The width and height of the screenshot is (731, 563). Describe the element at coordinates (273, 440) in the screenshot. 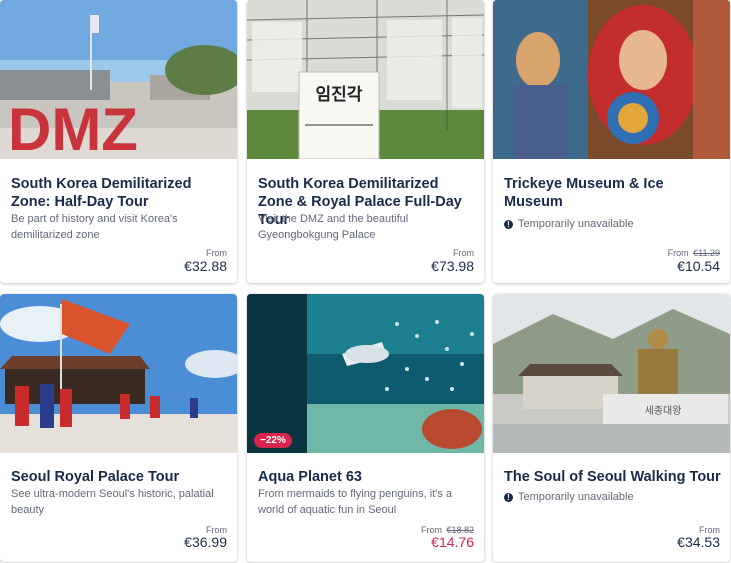

I see `discount-badge: −22%` at that location.